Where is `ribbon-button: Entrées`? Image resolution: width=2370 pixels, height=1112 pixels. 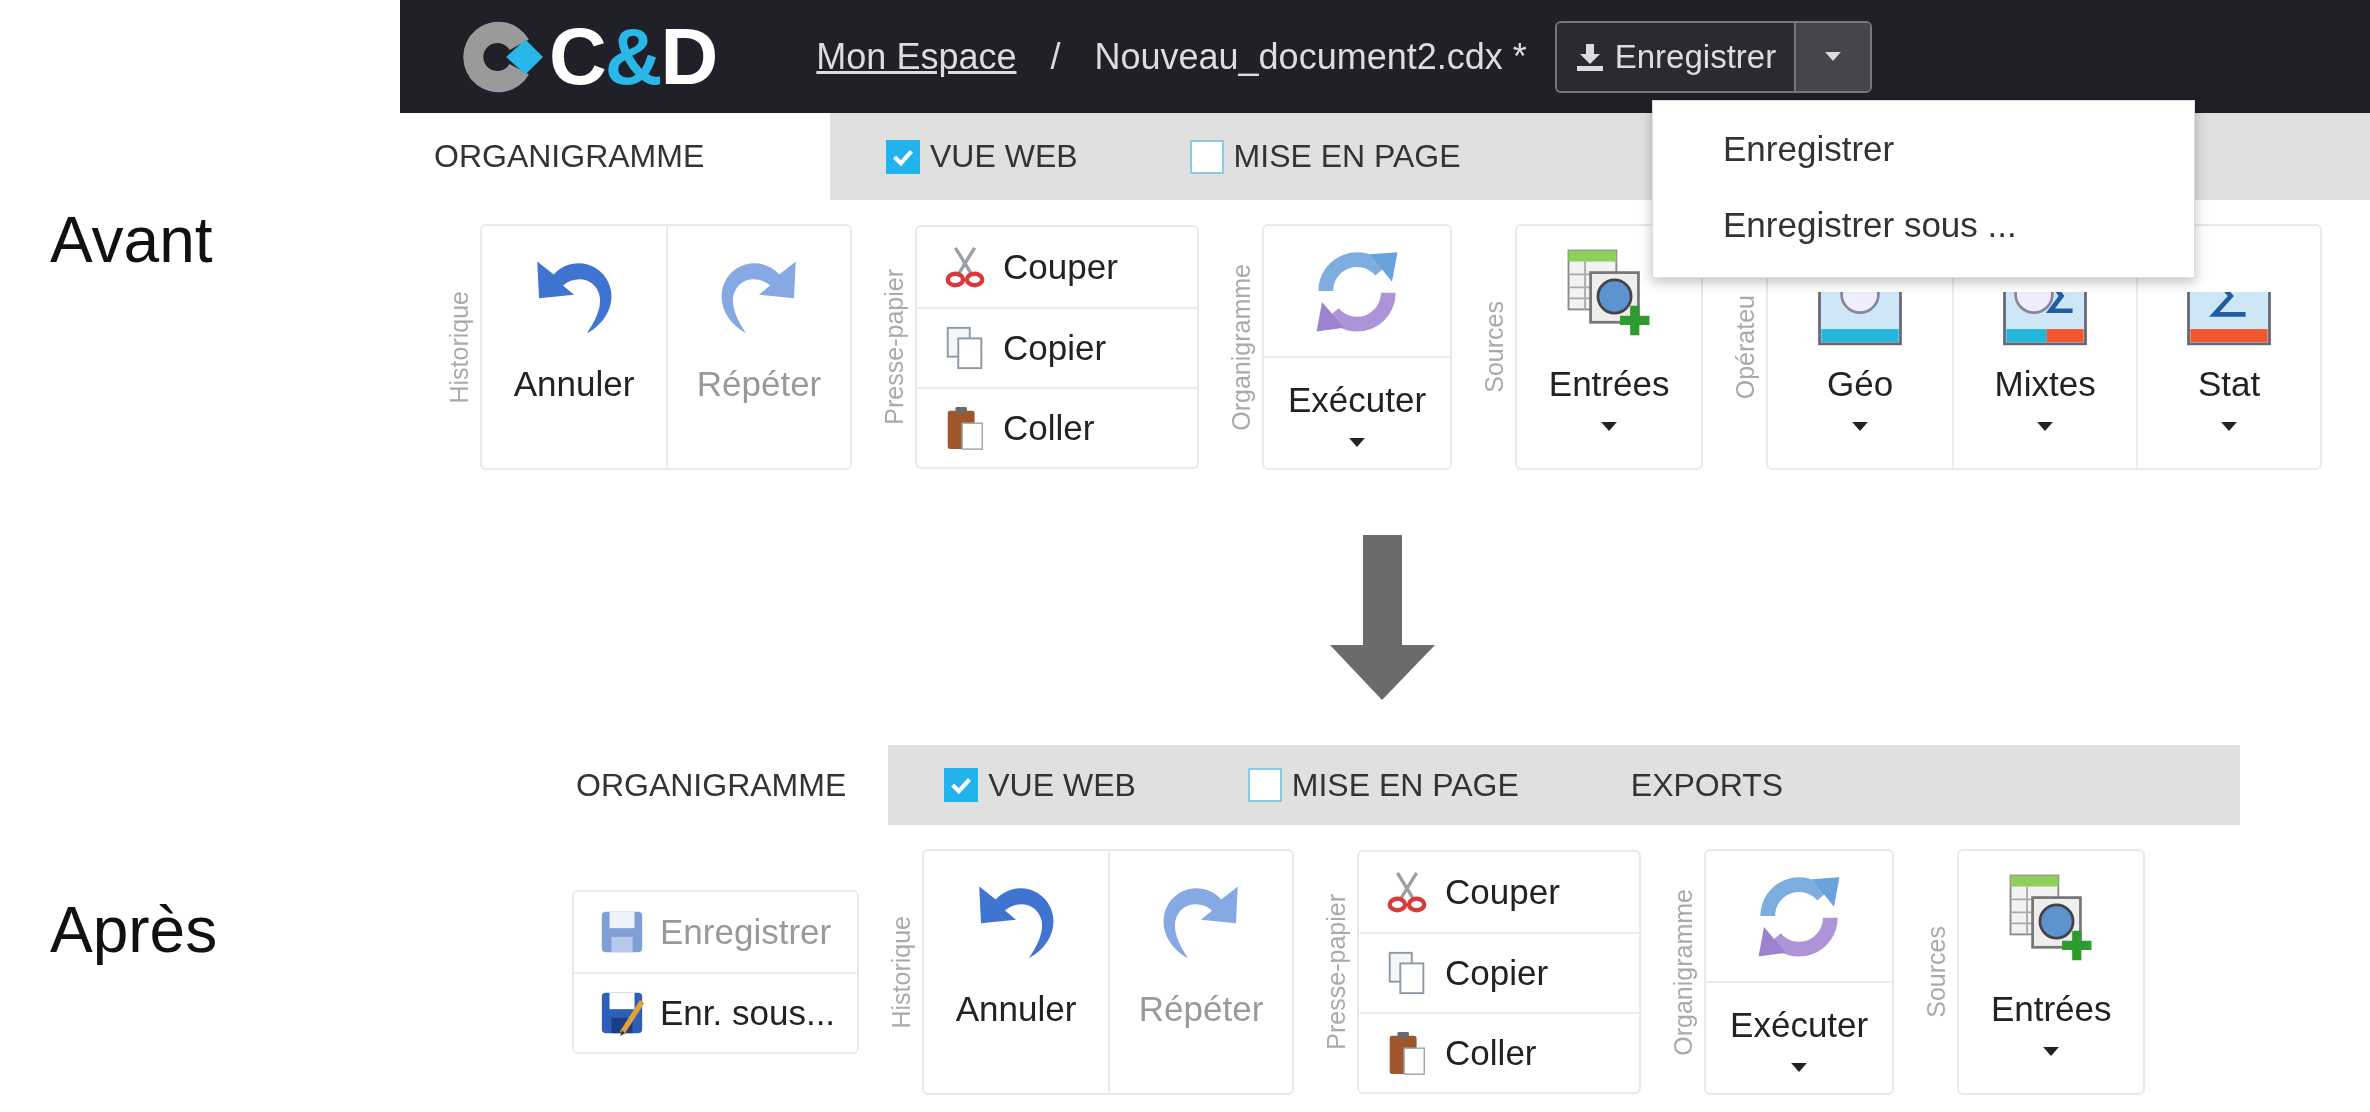 ribbon-button: Entrées is located at coordinates (2051, 972).